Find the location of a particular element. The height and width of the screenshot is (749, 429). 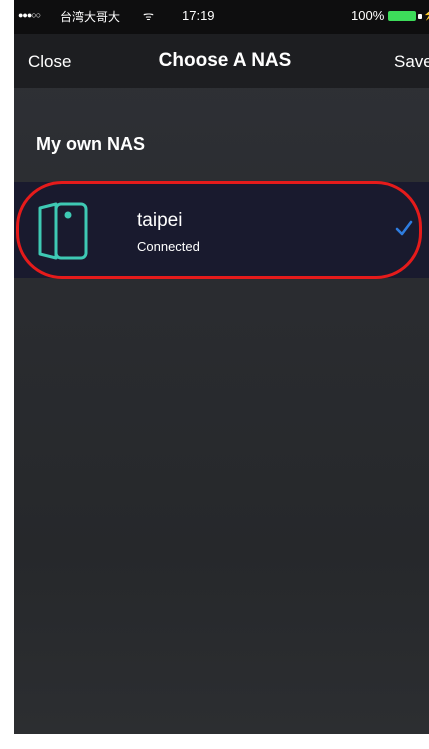

signal-strength-icon: ●●●○○ is located at coordinates (29, 15).